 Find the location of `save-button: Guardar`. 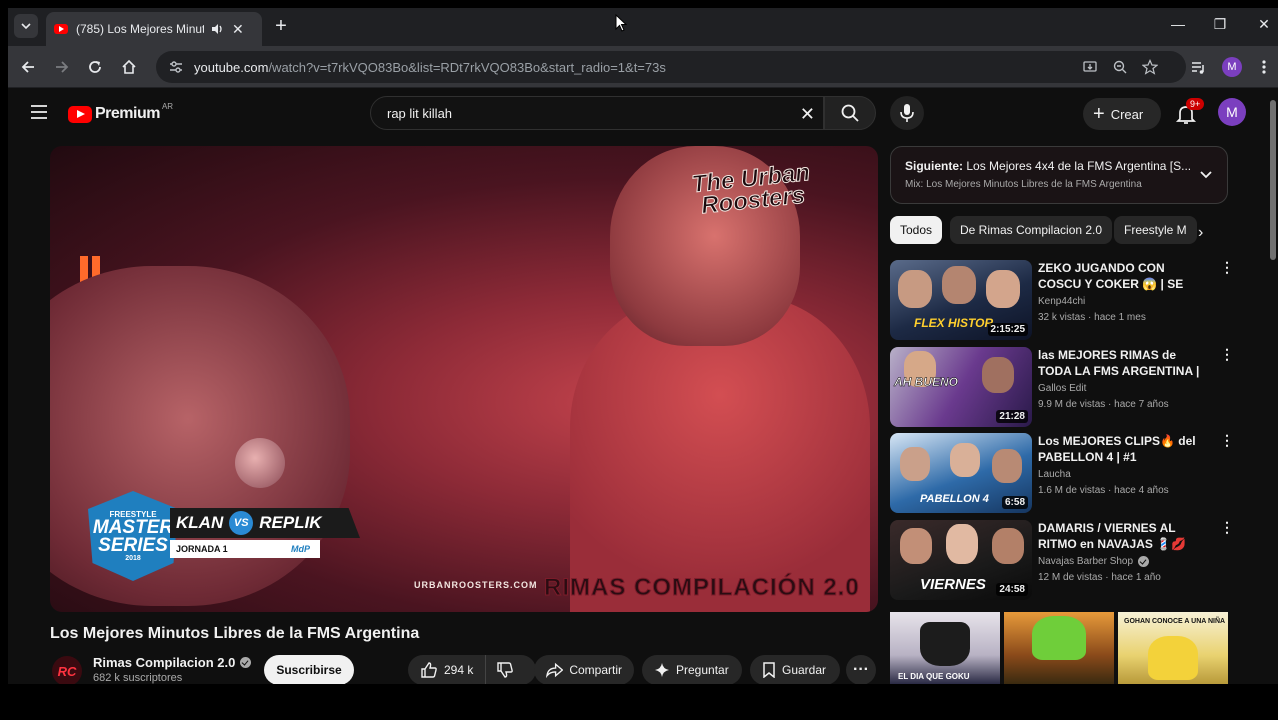

save-button: Guardar is located at coordinates (795, 669).